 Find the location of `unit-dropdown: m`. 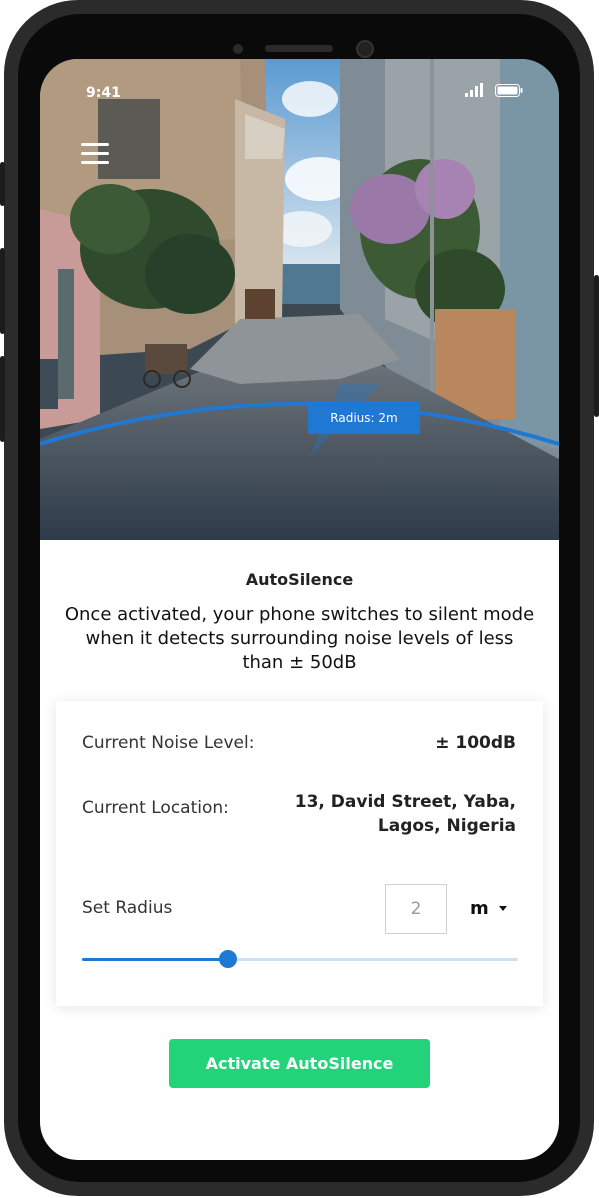

unit-dropdown: m is located at coordinates (488, 908).